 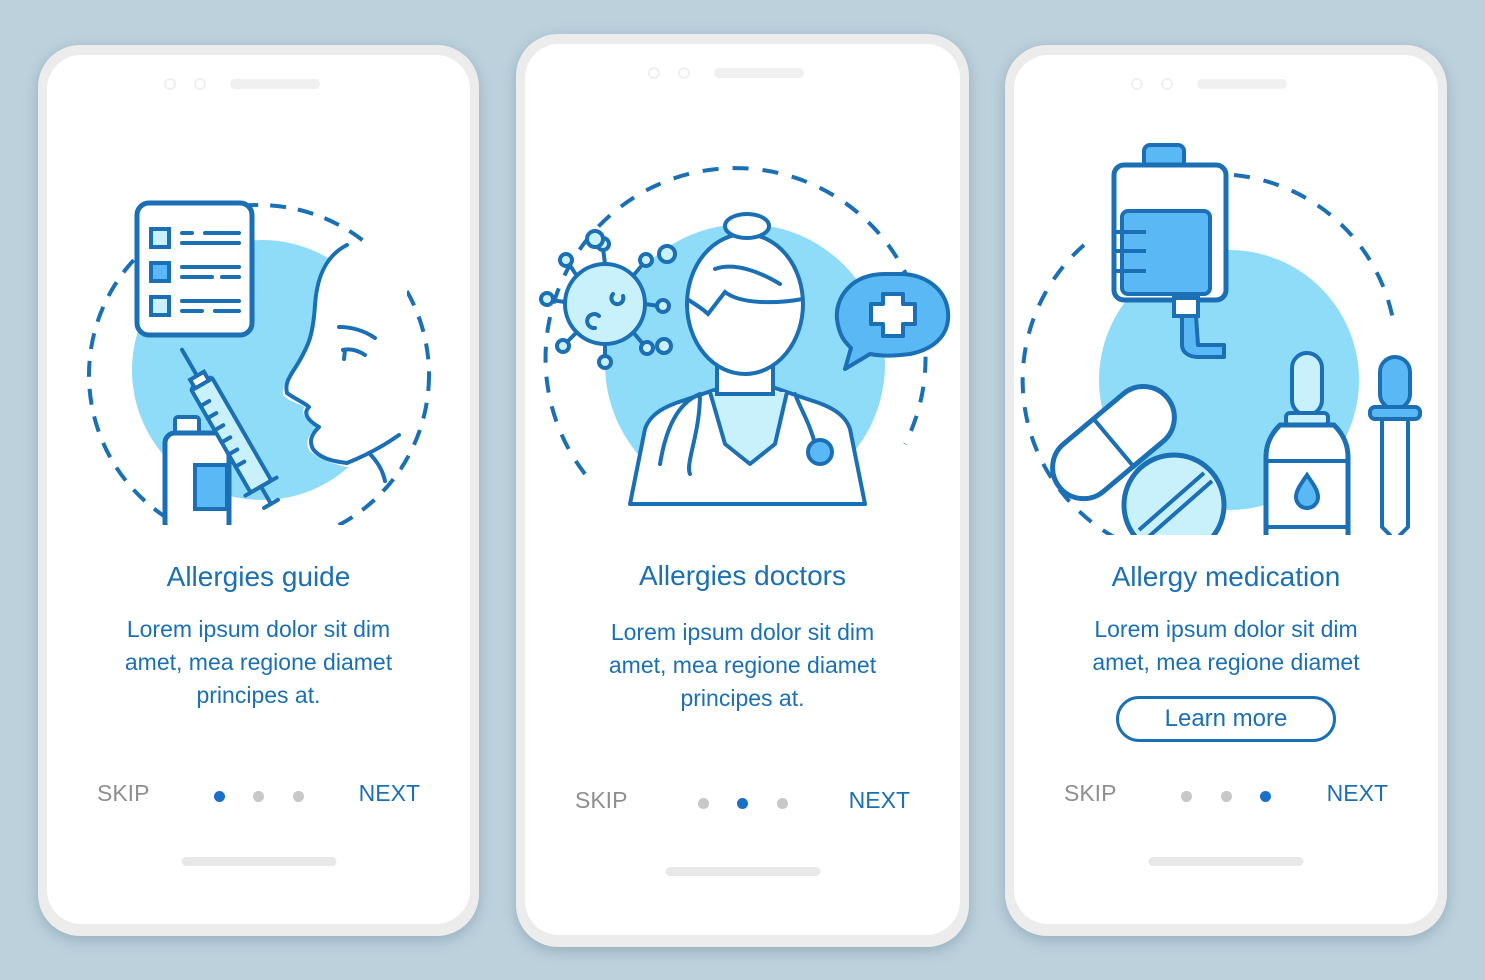 What do you see at coordinates (742, 575) in the screenshot?
I see `screen-title: Allergies doctors` at bounding box center [742, 575].